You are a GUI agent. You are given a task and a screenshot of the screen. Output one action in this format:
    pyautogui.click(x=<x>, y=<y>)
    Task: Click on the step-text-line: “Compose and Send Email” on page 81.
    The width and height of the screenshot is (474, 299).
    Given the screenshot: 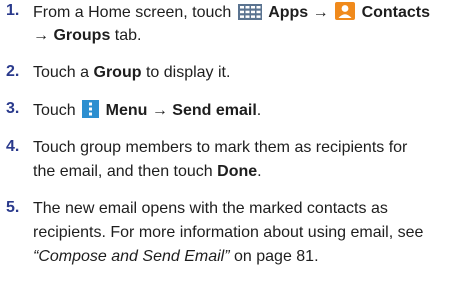 What is the action you would take?
    pyautogui.click(x=176, y=257)
    